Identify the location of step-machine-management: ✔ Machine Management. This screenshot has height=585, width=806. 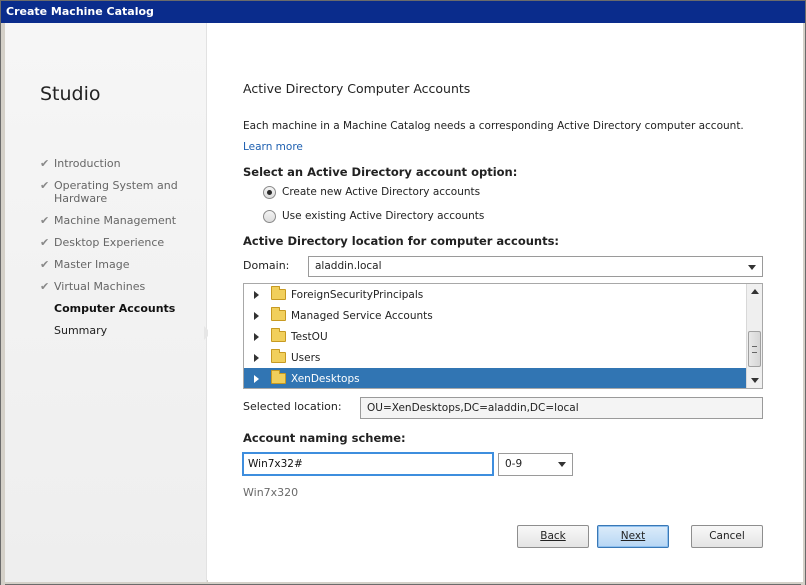
(122, 220).